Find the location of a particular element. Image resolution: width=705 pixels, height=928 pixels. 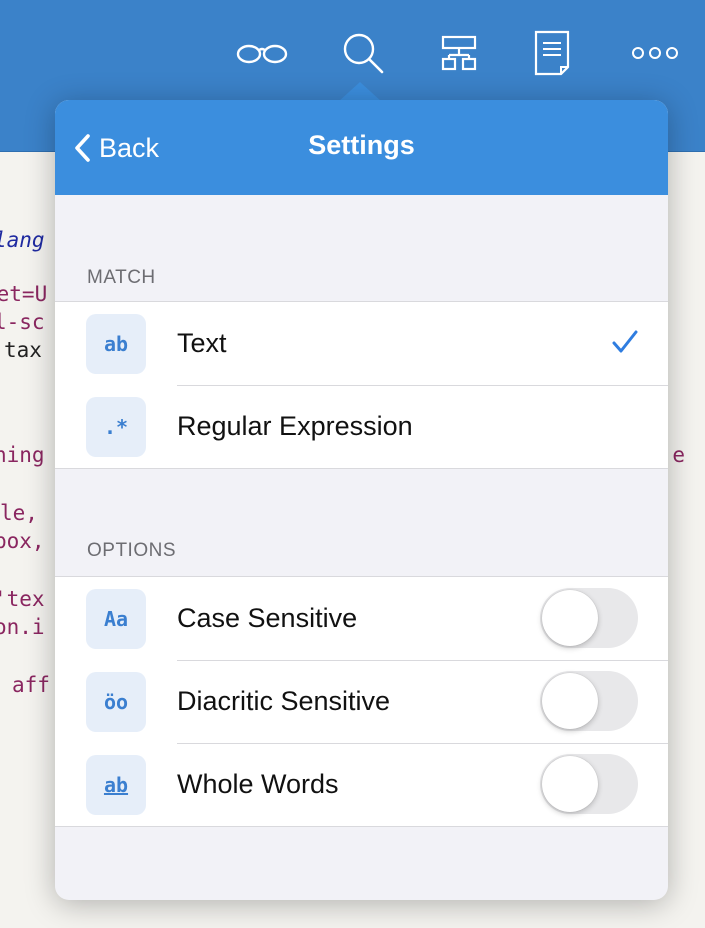

search-icon is located at coordinates (363, 53).